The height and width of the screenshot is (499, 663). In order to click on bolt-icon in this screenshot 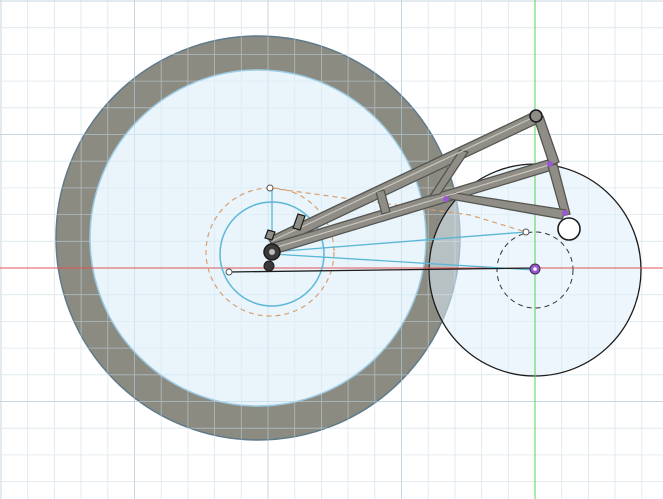, I will do `click(269, 266)`.